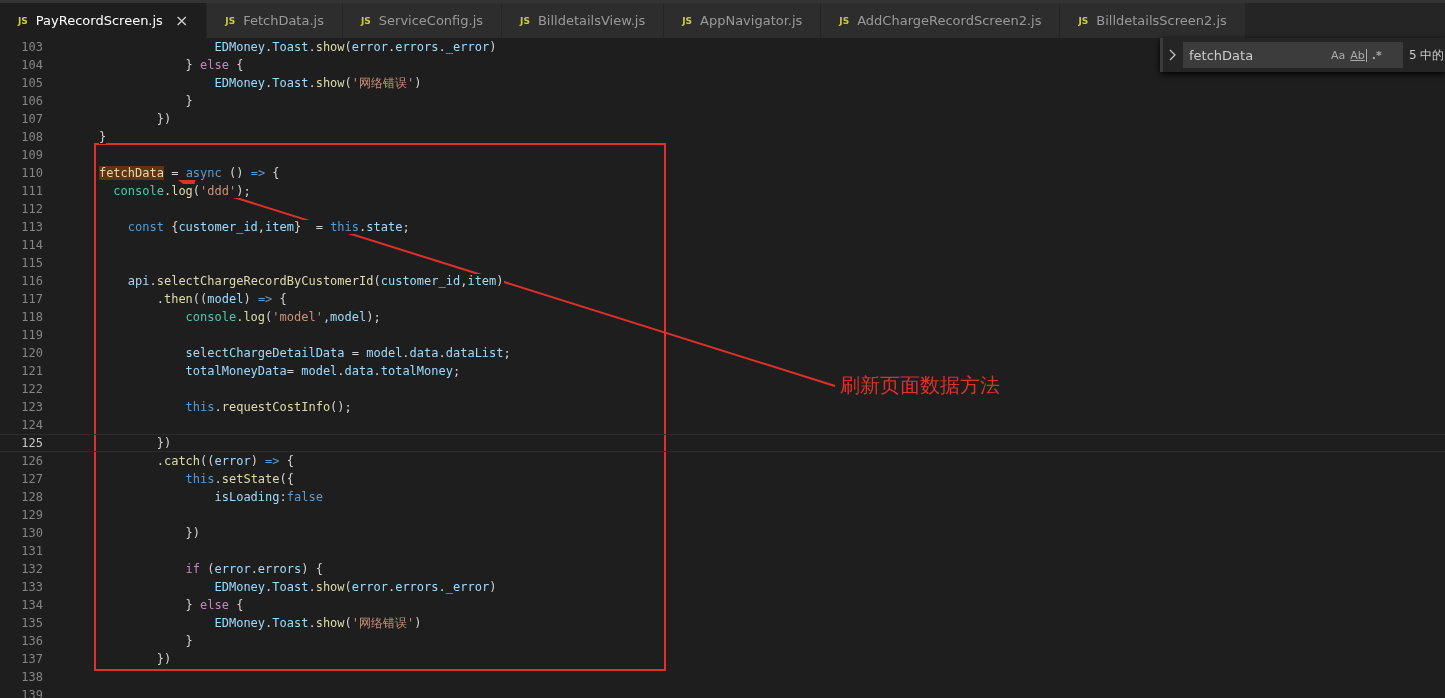  I want to click on tab-label: ServiceConfig.js, so click(431, 20).